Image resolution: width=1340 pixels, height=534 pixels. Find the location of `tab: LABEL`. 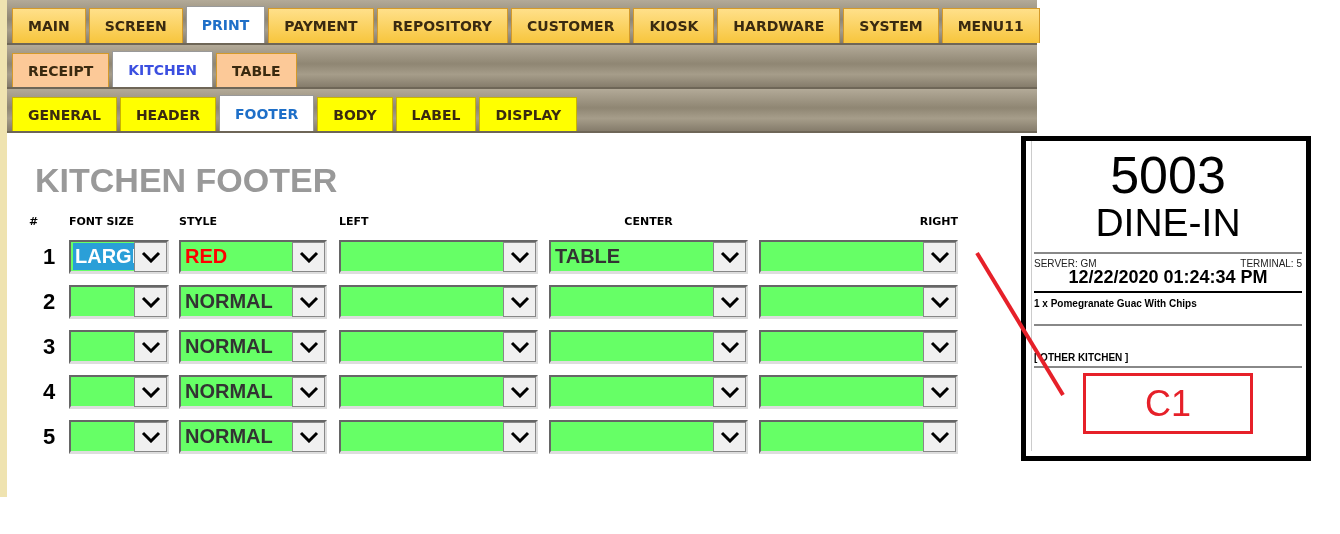

tab: LABEL is located at coordinates (436, 114).